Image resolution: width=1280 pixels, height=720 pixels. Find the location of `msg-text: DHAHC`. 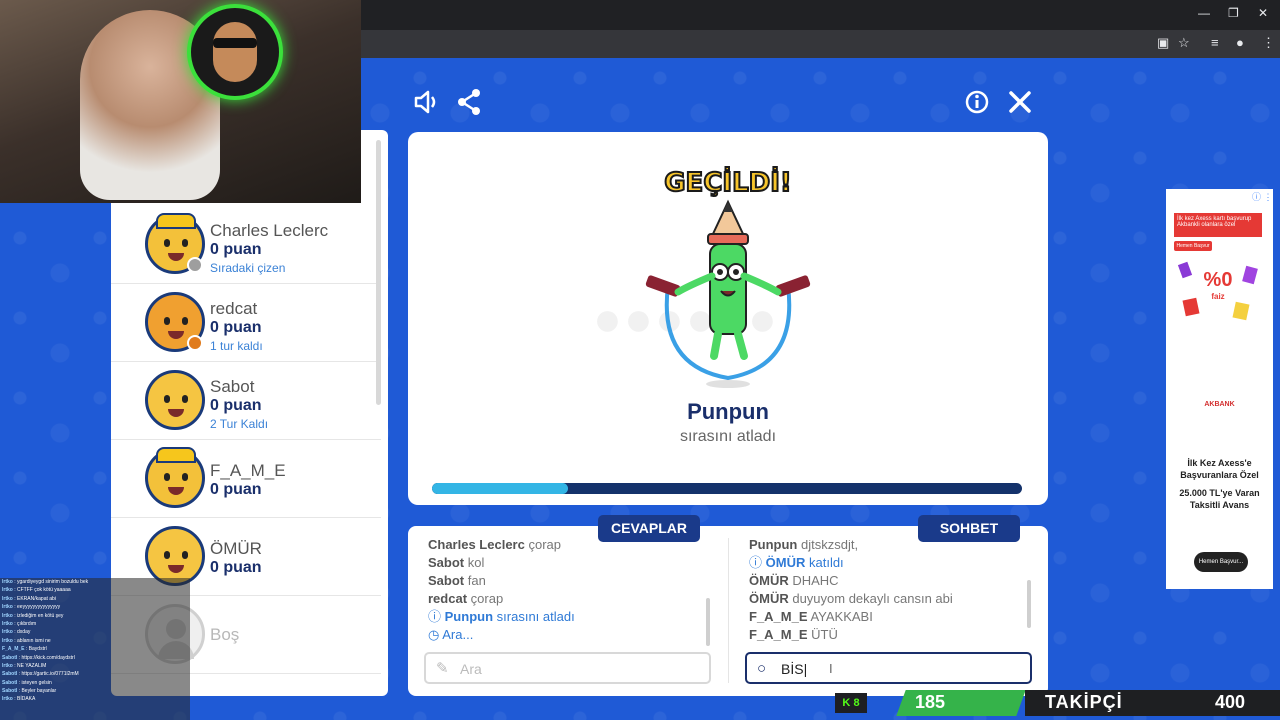

msg-text: DHAHC is located at coordinates (815, 580).